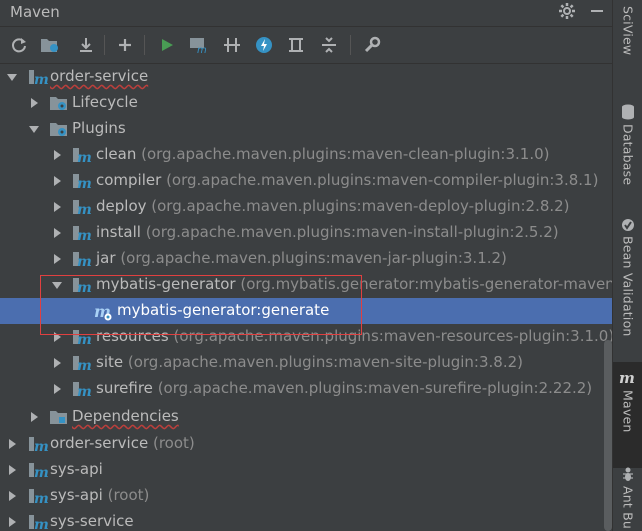 This screenshot has height=531, width=642. What do you see at coordinates (627, 378) in the screenshot?
I see `maven-icon: m` at bounding box center [627, 378].